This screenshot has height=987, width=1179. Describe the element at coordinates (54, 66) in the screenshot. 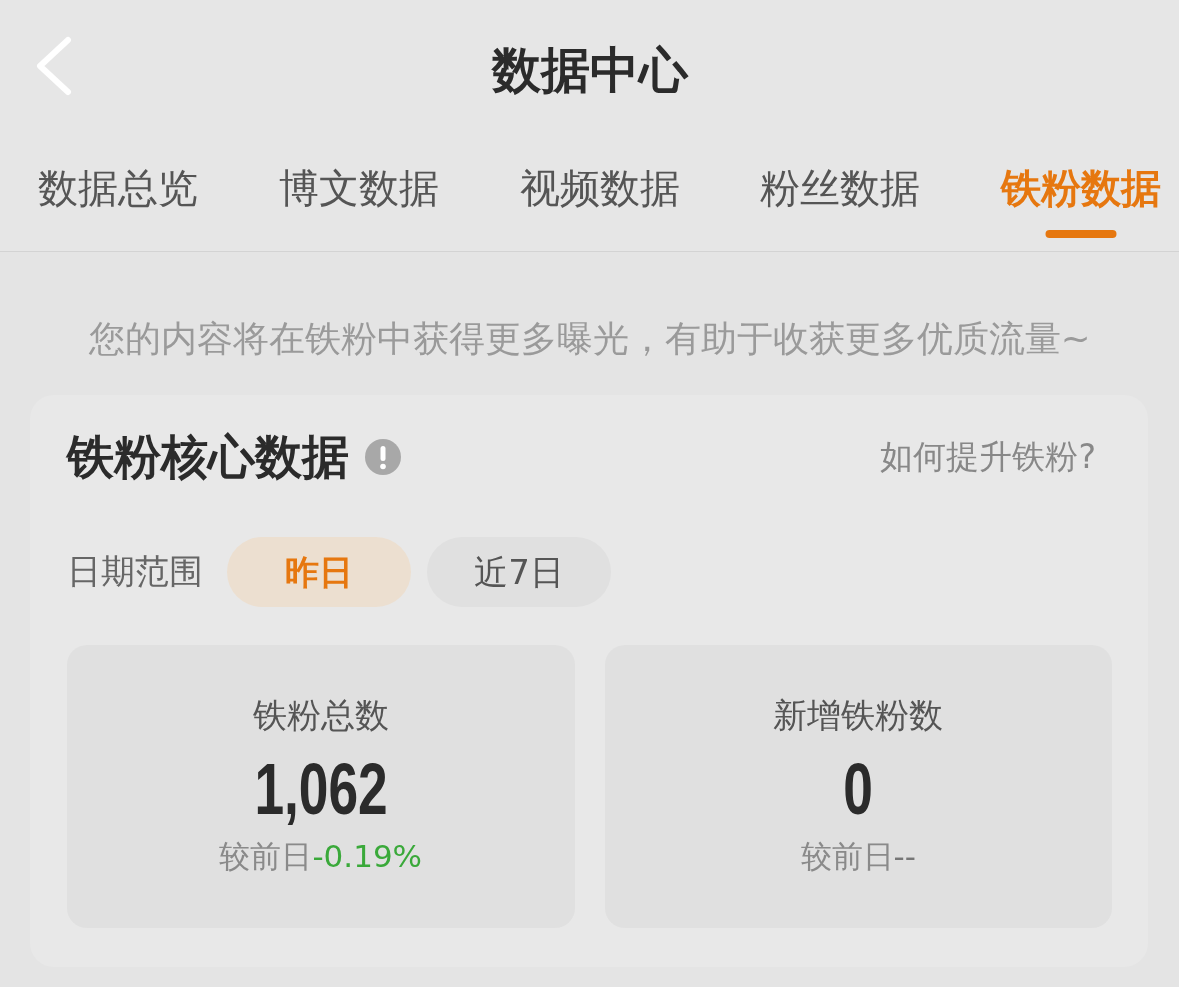

I see `back-button` at that location.